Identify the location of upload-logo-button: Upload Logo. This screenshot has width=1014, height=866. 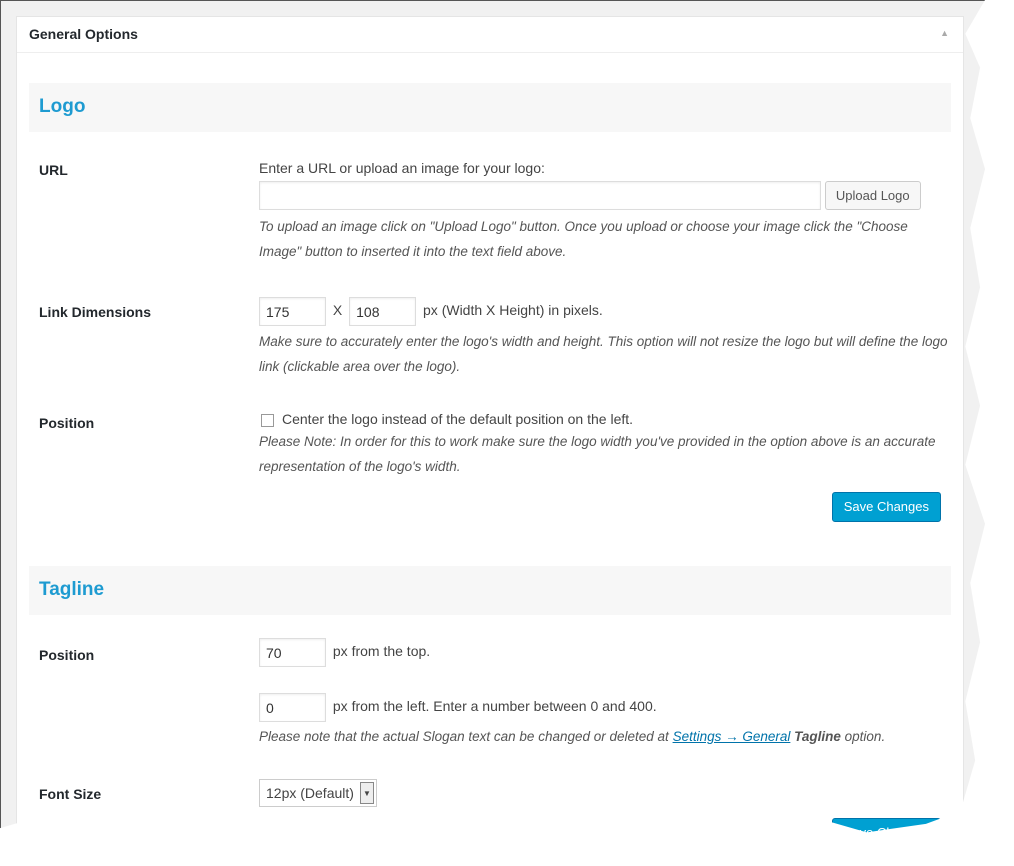
(872, 195).